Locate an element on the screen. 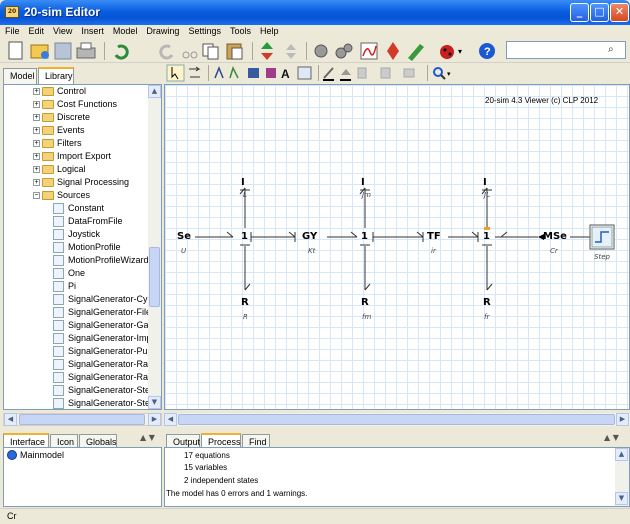 The width and height of the screenshot is (630, 524). menu-model: Model is located at coordinates (125, 30).